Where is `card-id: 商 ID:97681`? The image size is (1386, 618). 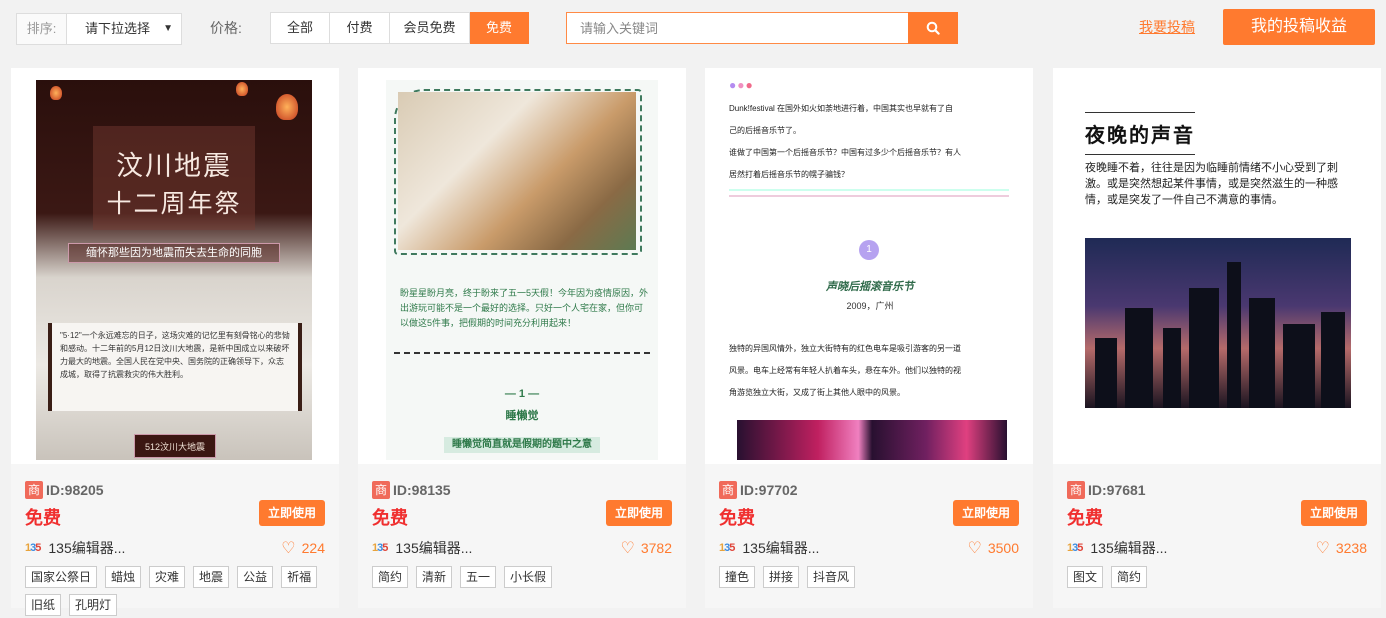 card-id: 商 ID:97681 is located at coordinates (1106, 490).